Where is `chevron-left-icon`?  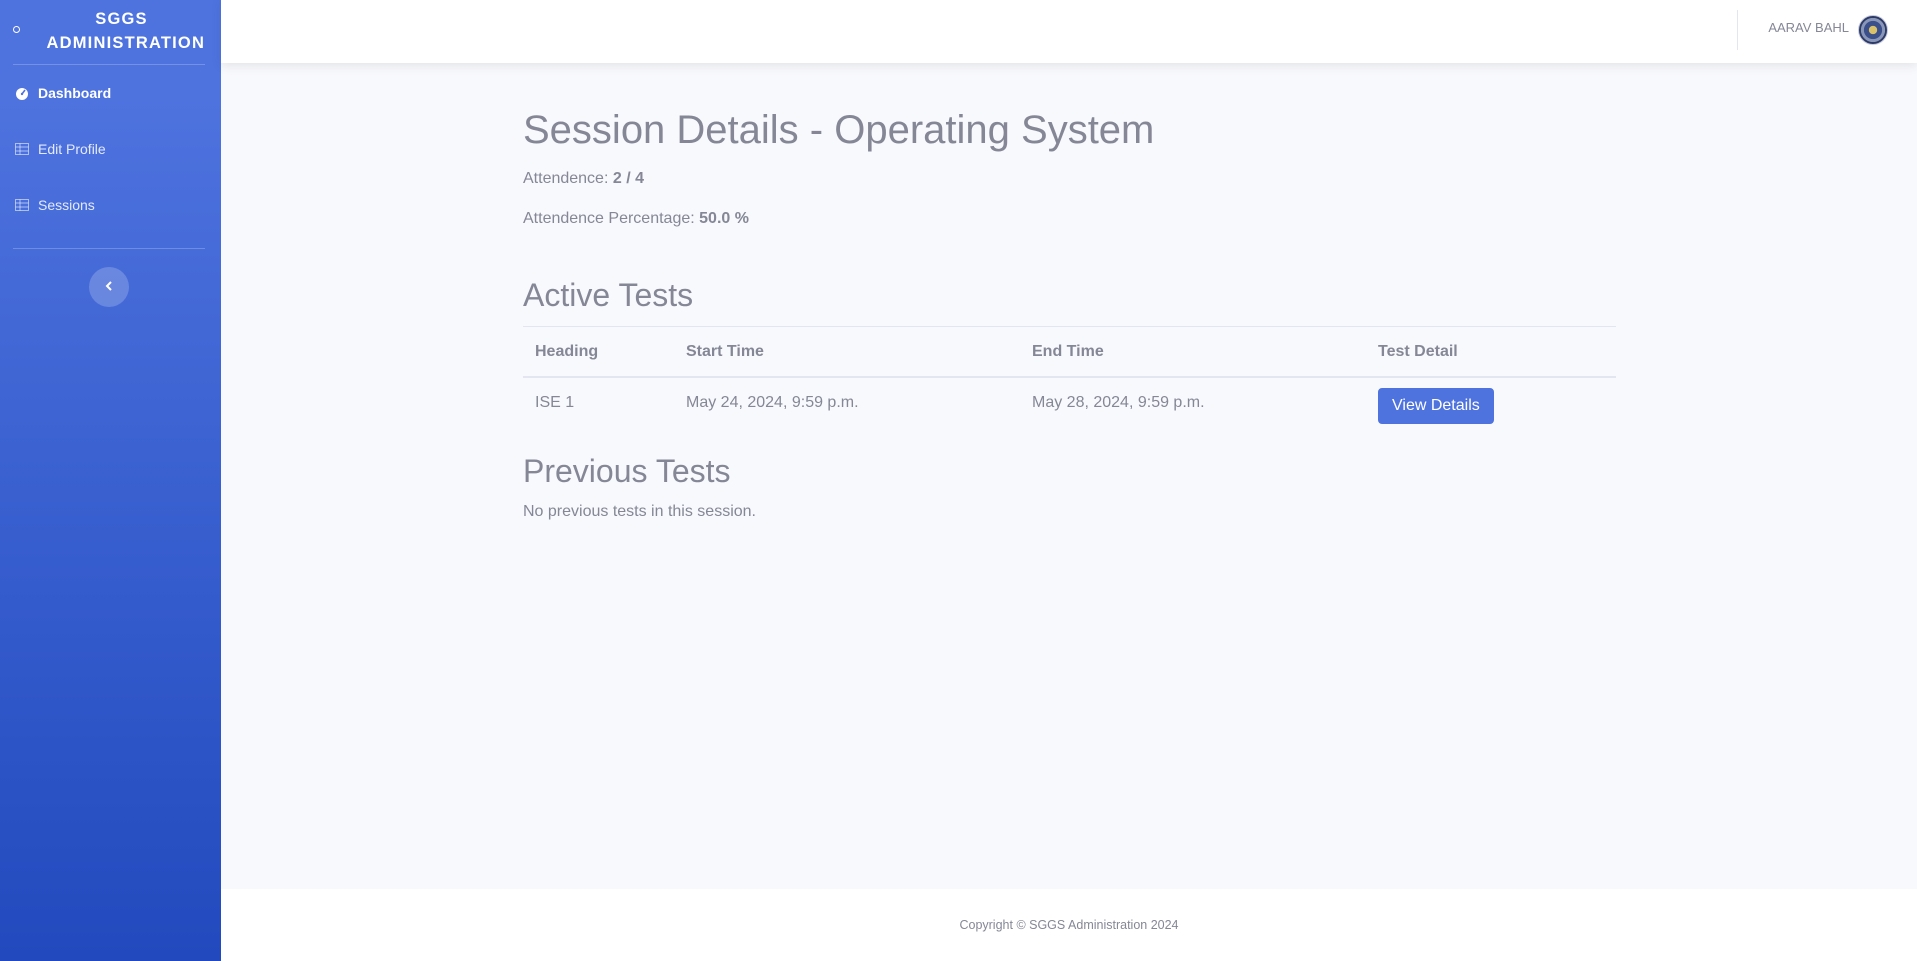 chevron-left-icon is located at coordinates (109, 287).